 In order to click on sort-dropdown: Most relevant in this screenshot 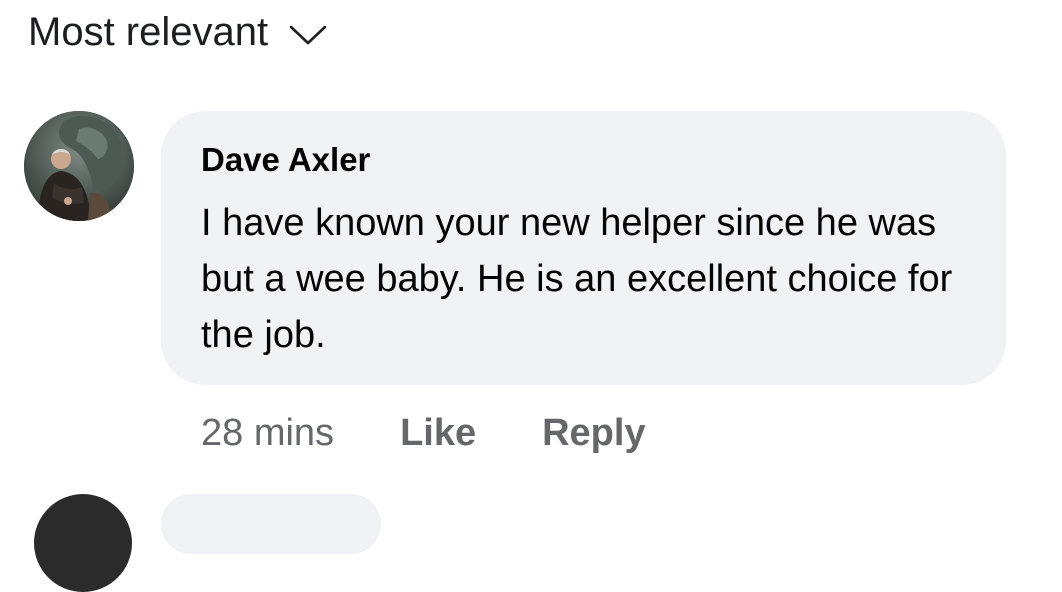, I will do `click(178, 32)`.